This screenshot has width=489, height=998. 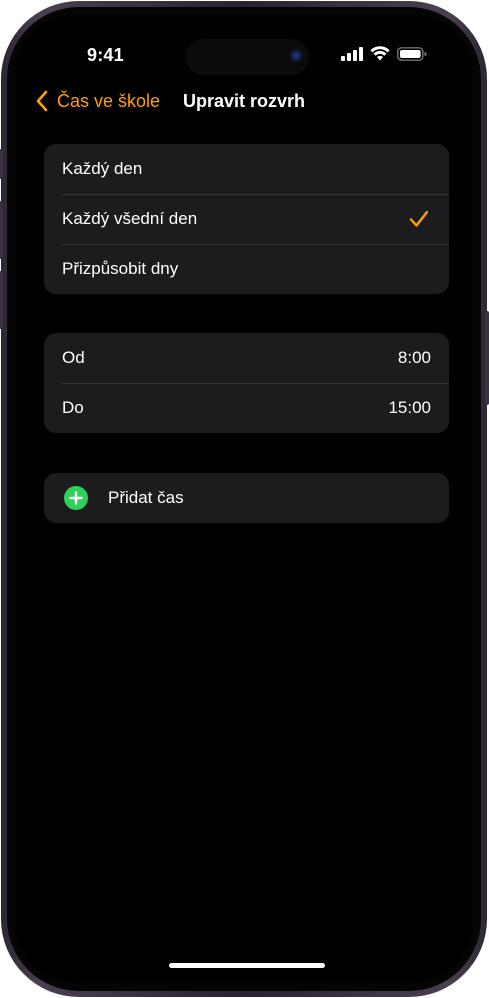 What do you see at coordinates (409, 407) in the screenshot?
I see `to-time-value: 15:00` at bounding box center [409, 407].